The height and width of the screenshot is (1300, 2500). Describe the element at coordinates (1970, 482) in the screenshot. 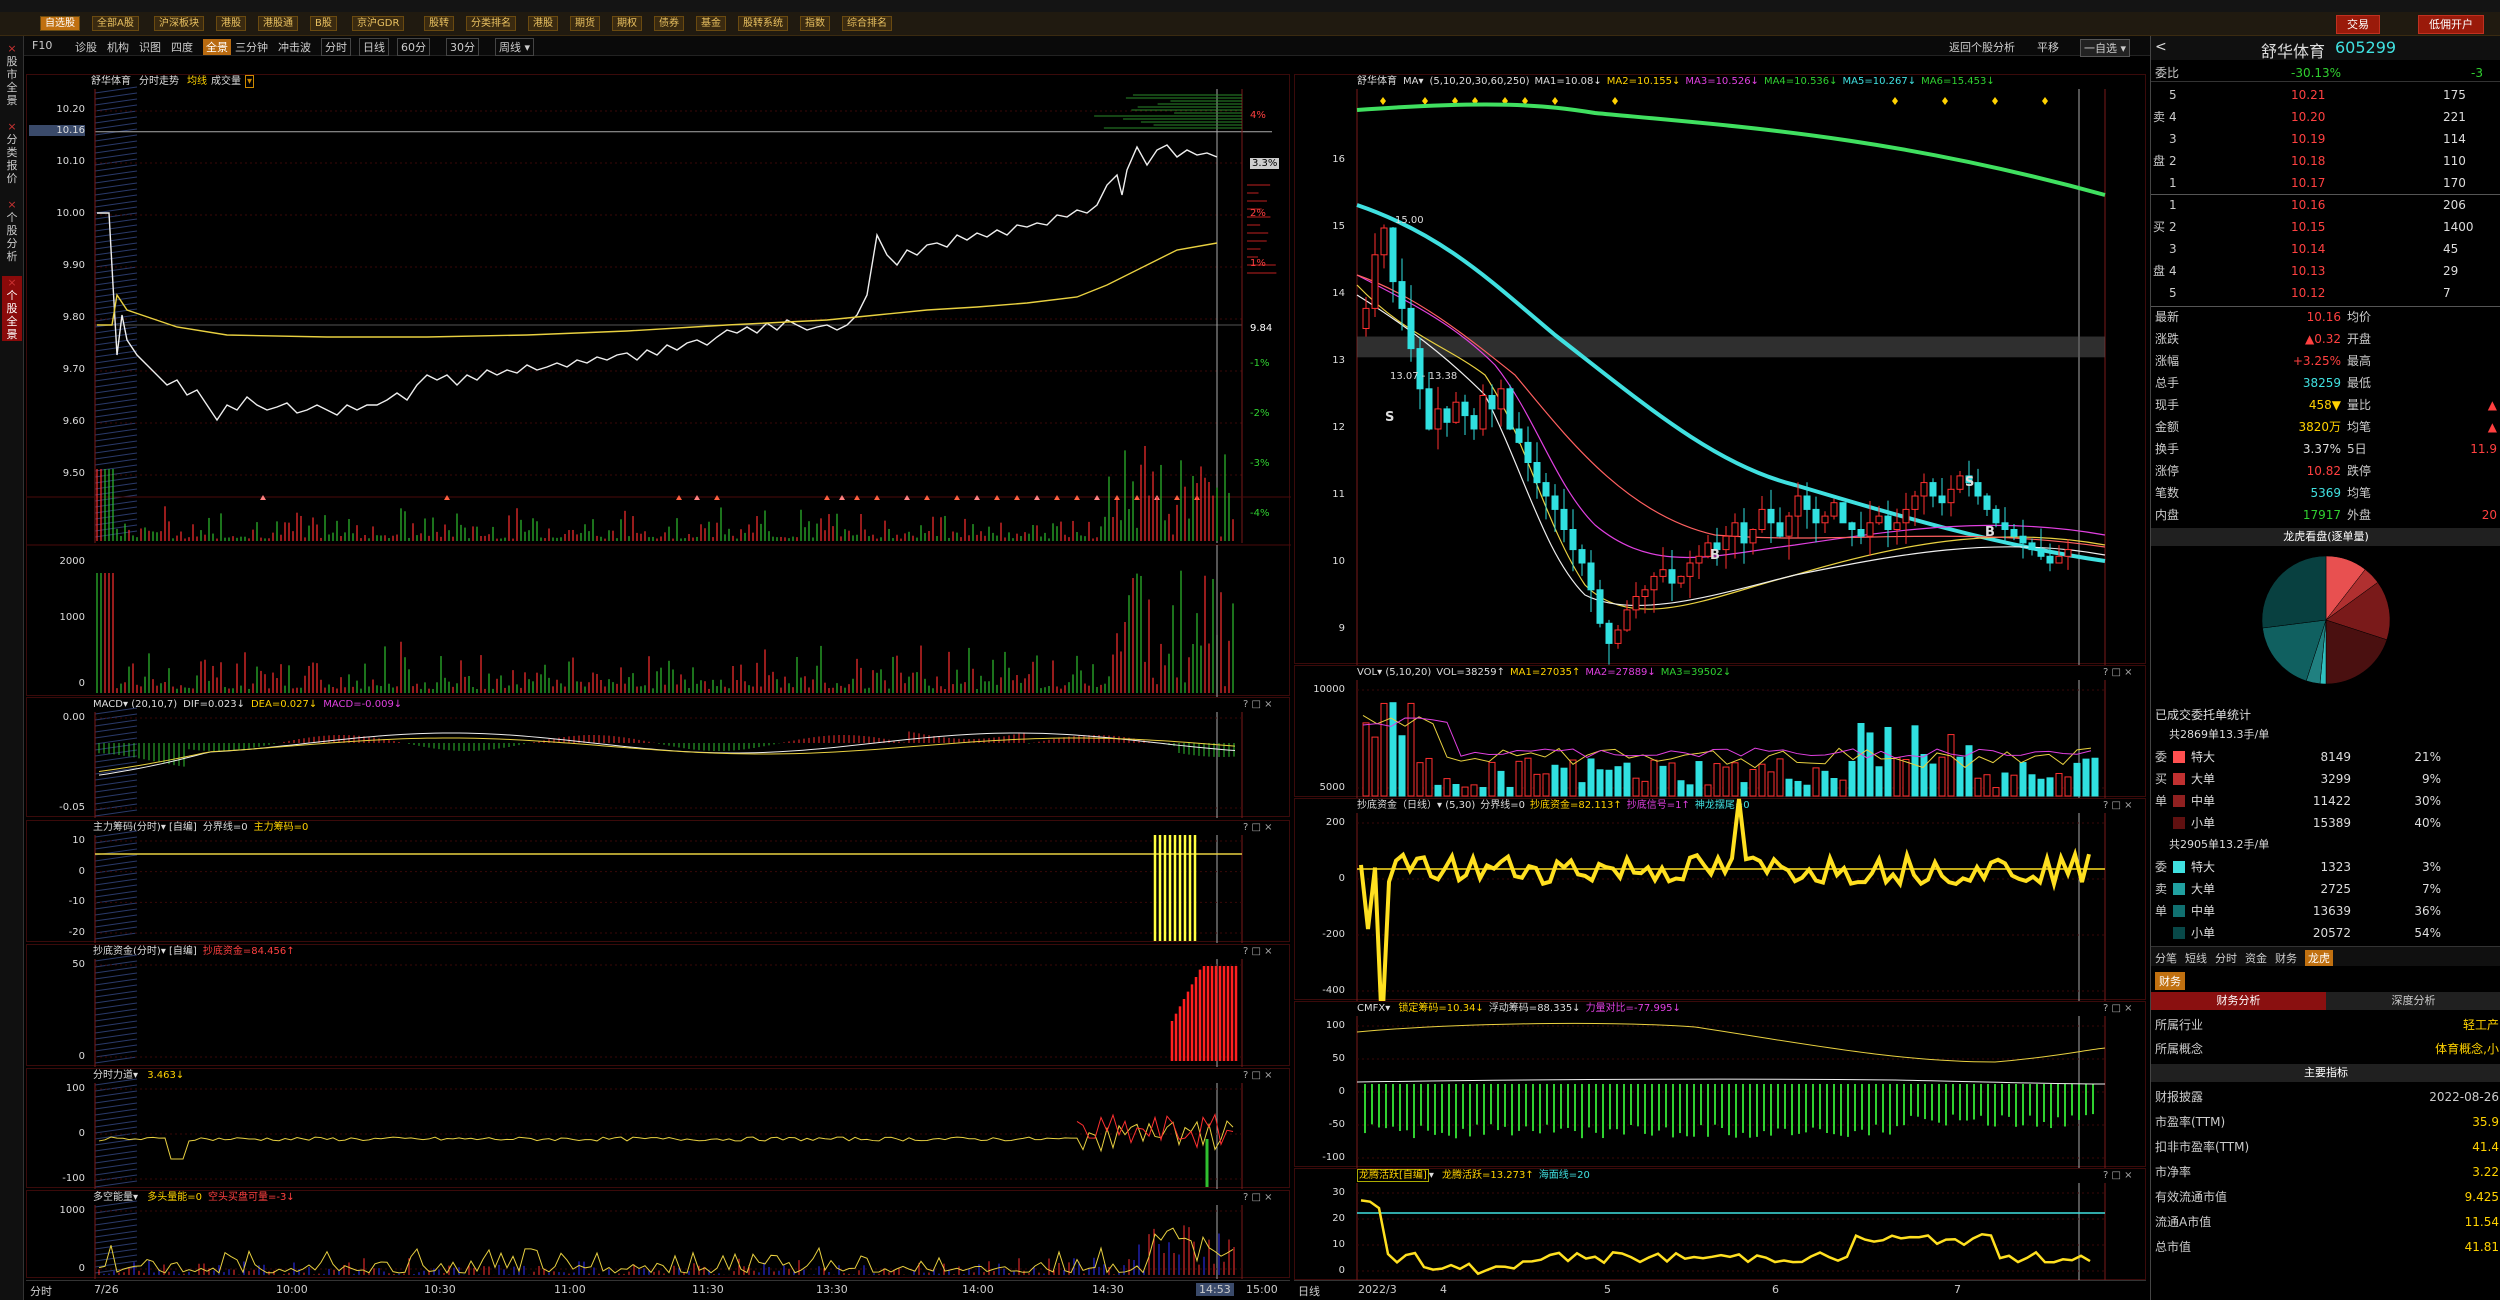

I see `kline-annotation: S` at that location.